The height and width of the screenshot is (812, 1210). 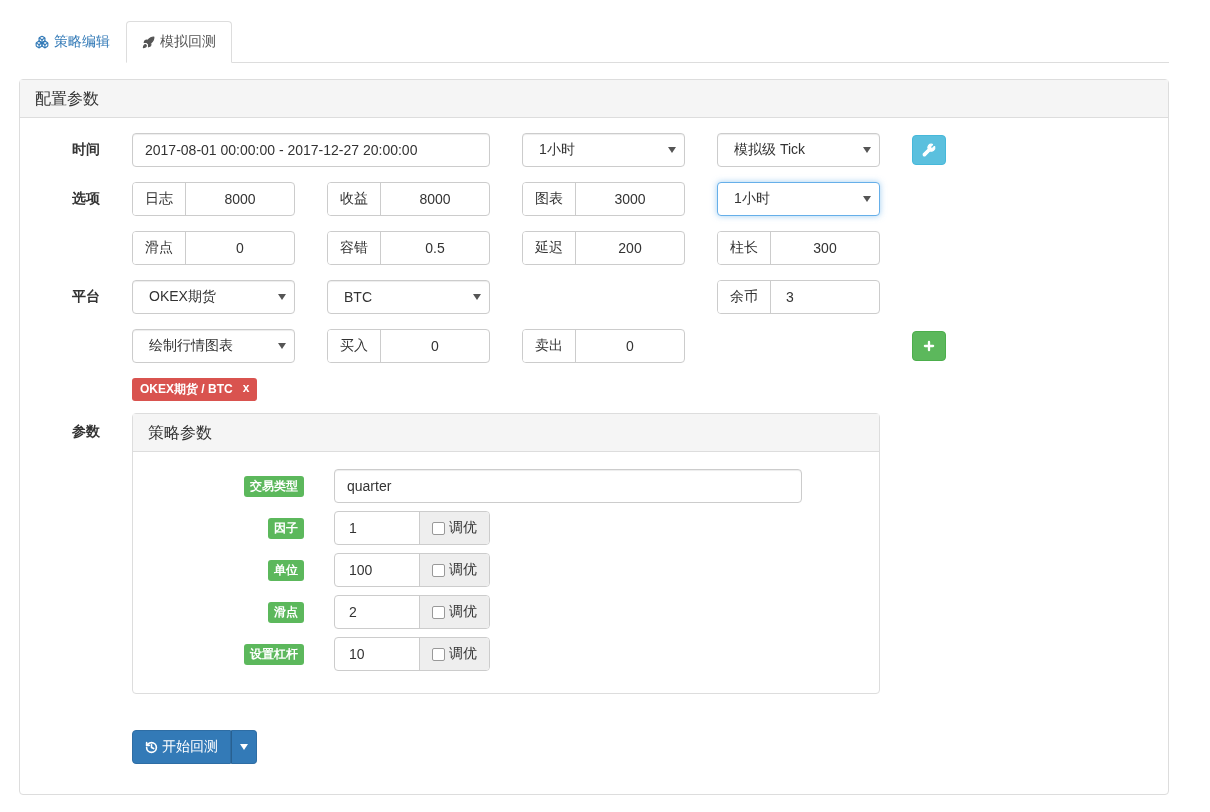 I want to click on remove-tag-button: x, so click(x=246, y=389).